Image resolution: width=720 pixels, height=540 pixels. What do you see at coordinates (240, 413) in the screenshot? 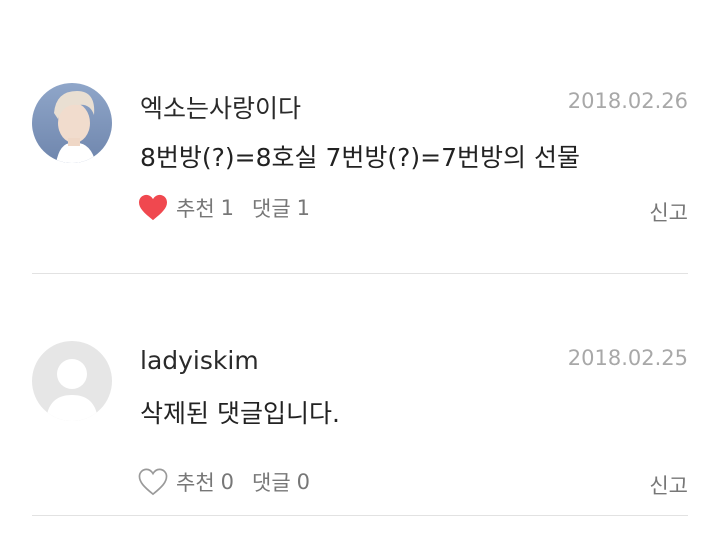
I see `comment-text: 삭제된 댓글입니다.` at bounding box center [240, 413].